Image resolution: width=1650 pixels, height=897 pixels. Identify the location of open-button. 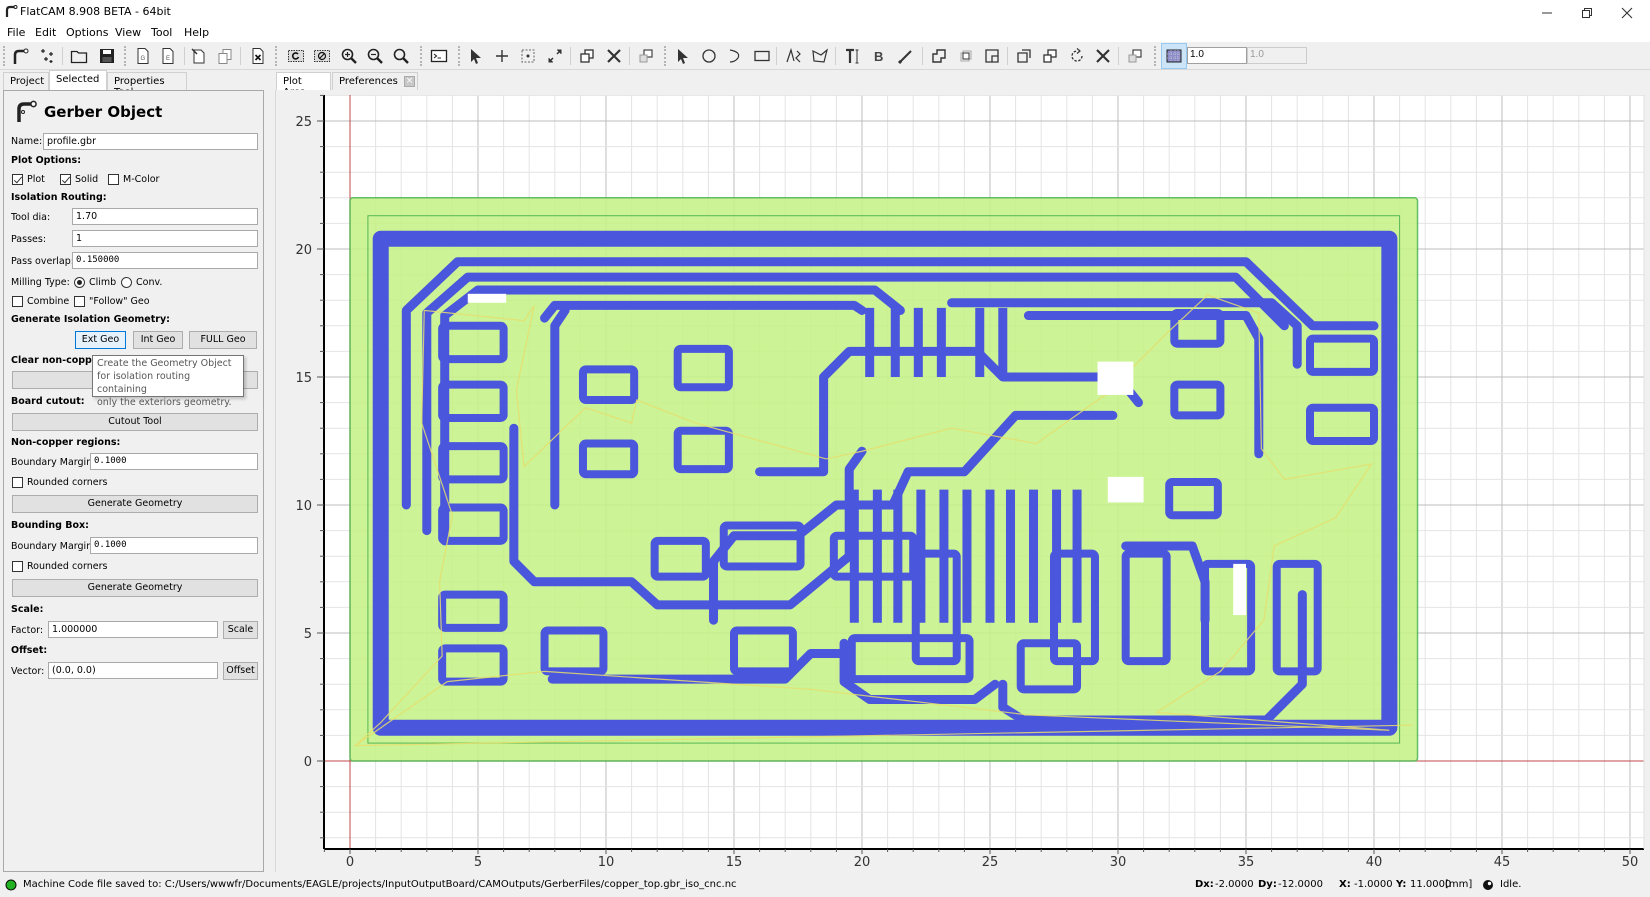
(79, 56).